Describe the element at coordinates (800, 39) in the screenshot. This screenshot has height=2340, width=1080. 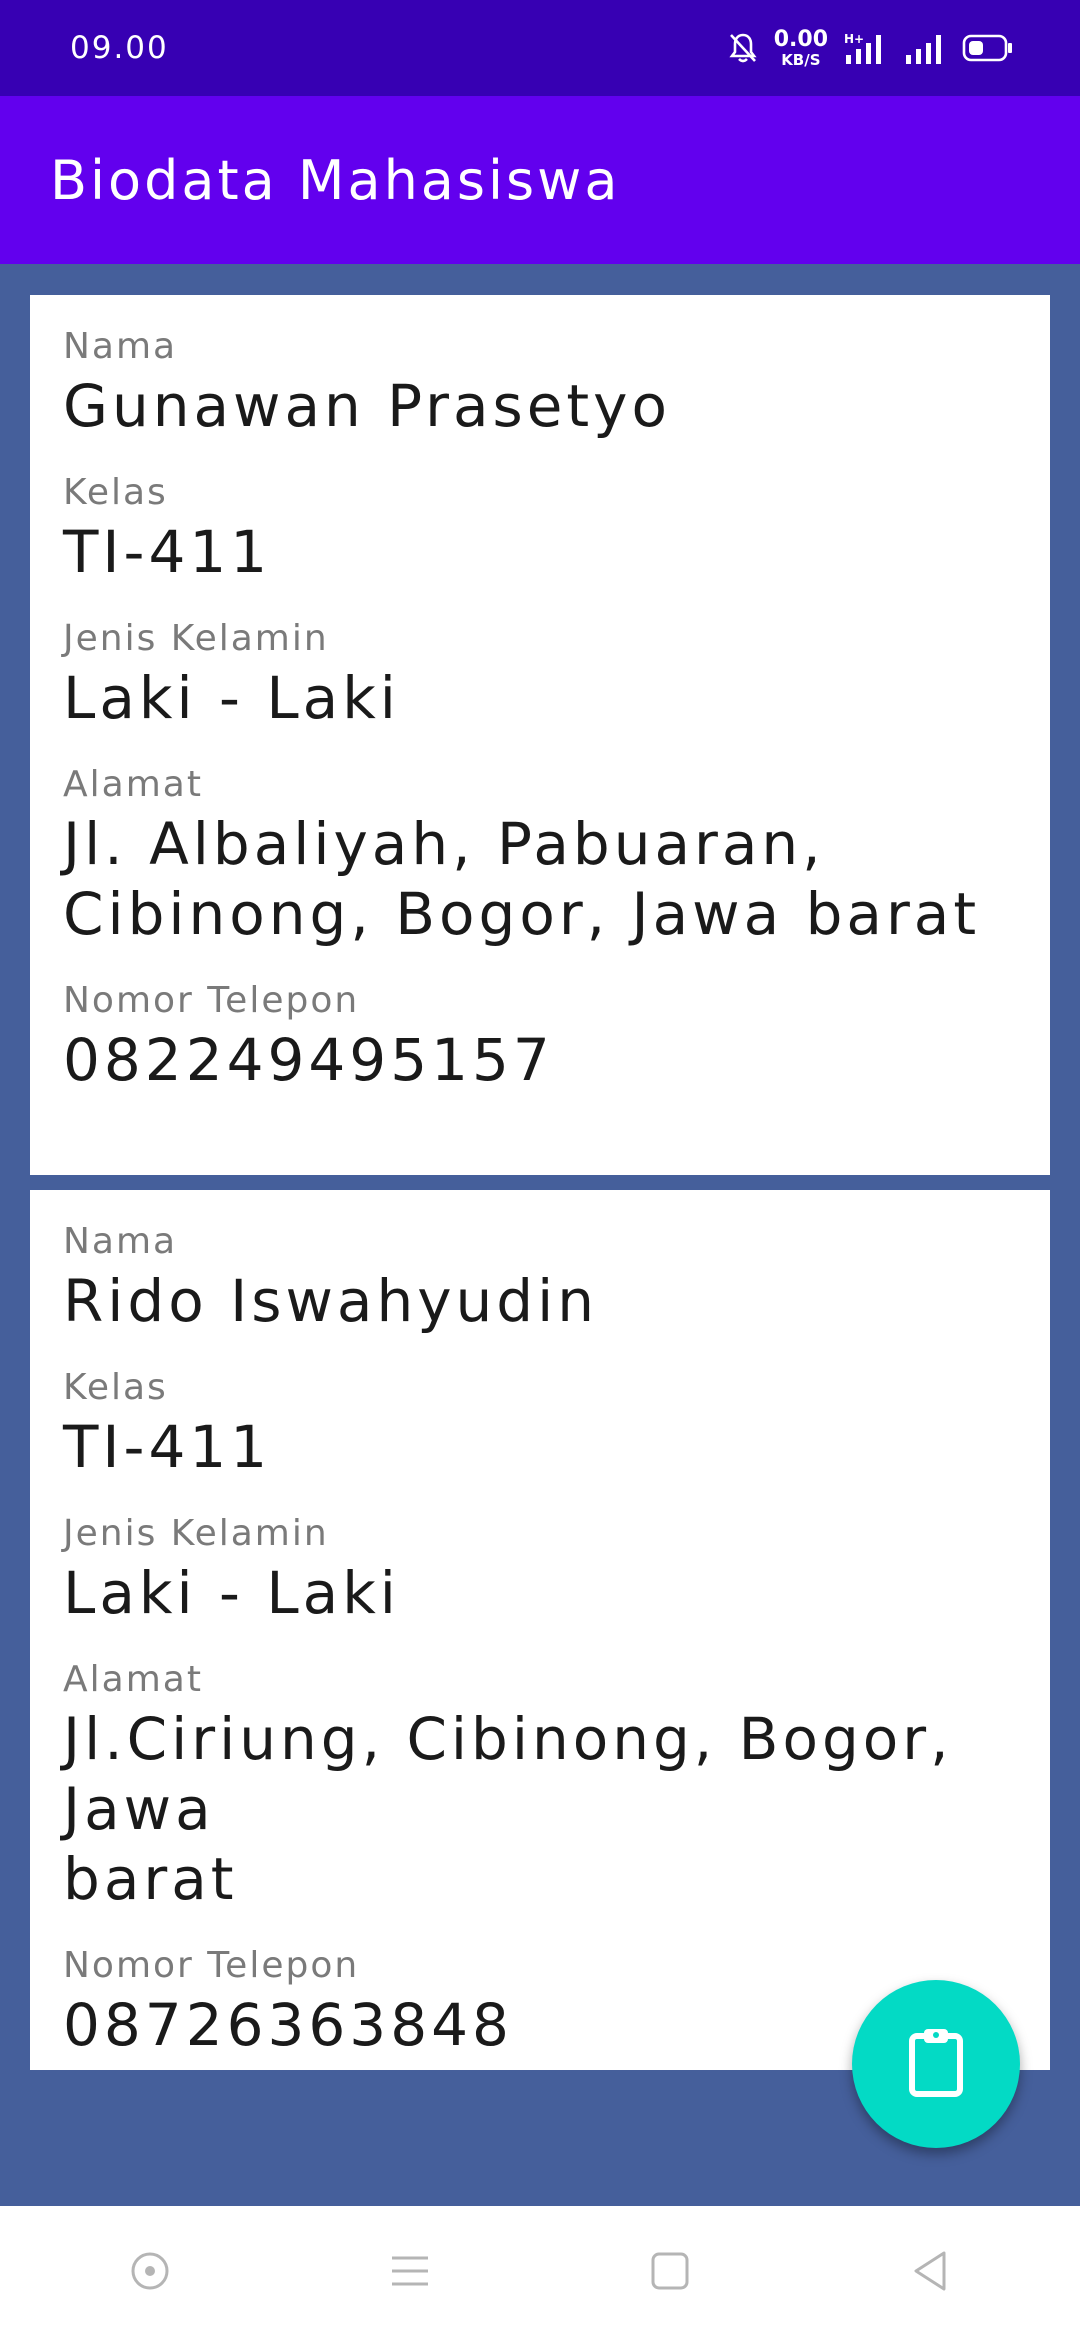
I see `net-speed-value: 0.00` at that location.